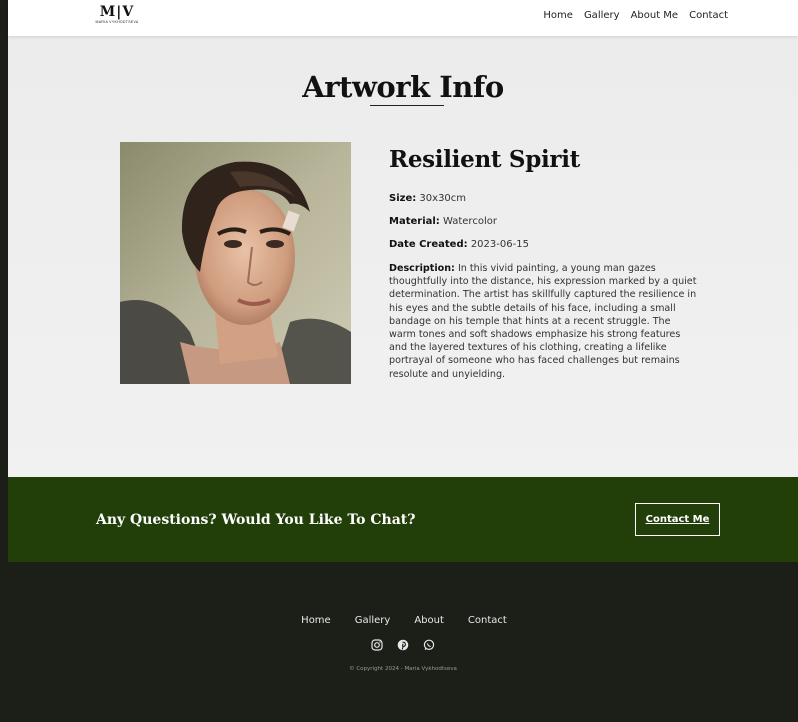 This screenshot has height=722, width=798. I want to click on contact-me-button: Contact Me, so click(677, 519).